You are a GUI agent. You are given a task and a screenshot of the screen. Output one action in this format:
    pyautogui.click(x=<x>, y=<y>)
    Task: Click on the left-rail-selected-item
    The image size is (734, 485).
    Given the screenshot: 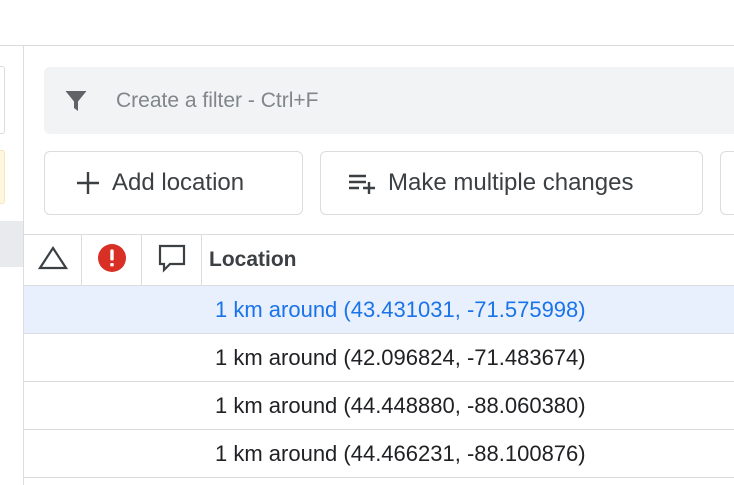 What is the action you would take?
    pyautogui.click(x=11, y=244)
    